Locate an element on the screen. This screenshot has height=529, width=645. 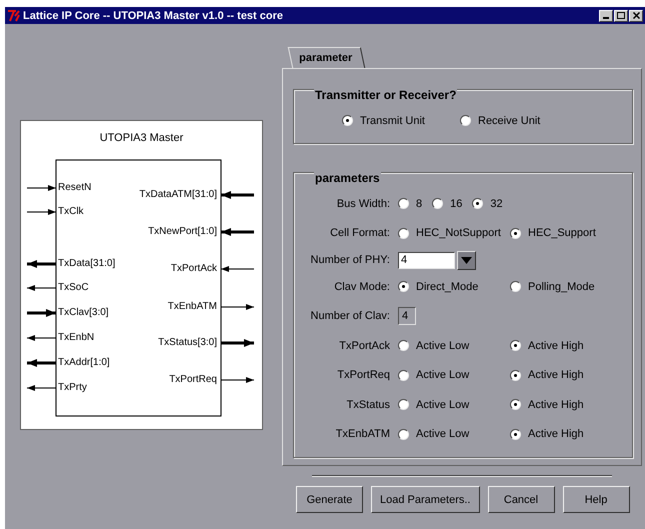
pin-label: TxPrty is located at coordinates (72, 387).